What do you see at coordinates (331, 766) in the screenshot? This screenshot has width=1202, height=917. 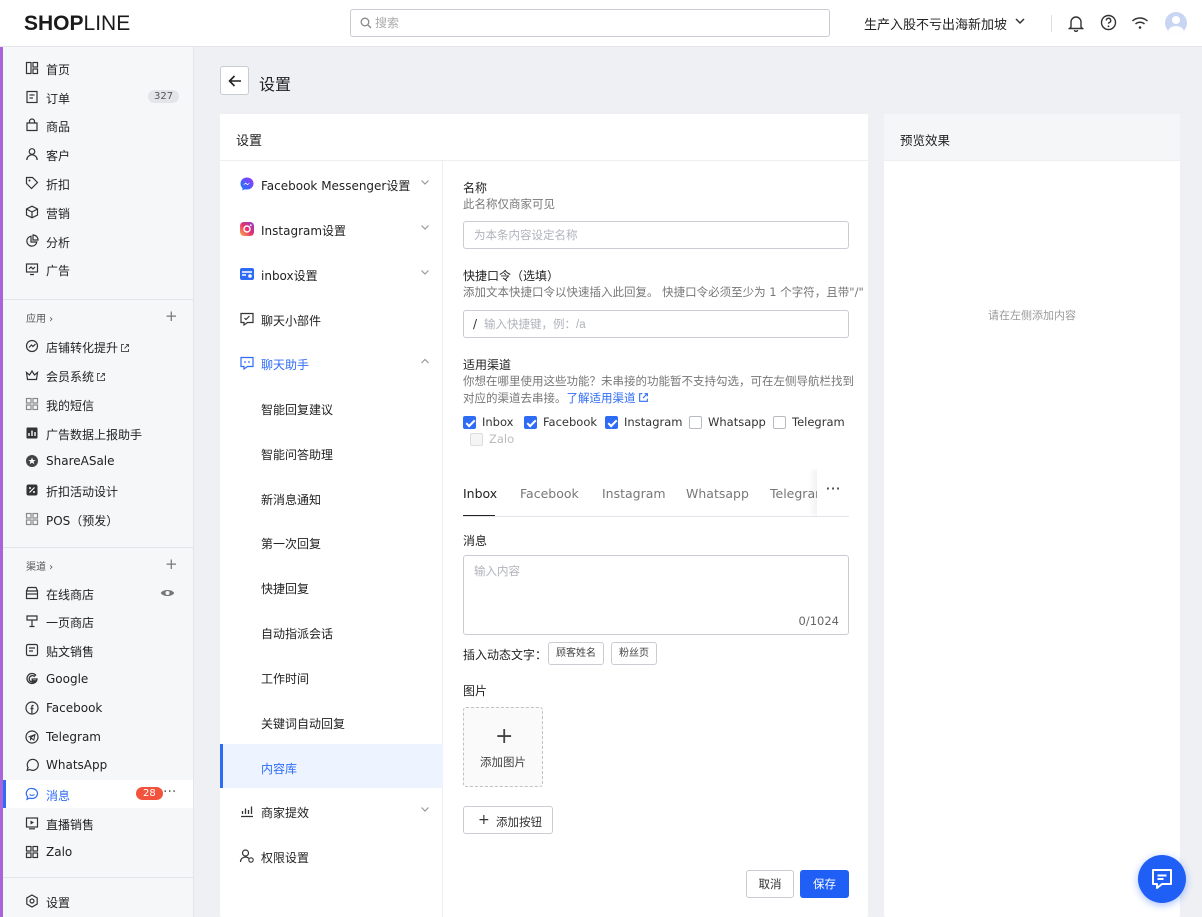 I see `menu-item-content-library: 内容库` at bounding box center [331, 766].